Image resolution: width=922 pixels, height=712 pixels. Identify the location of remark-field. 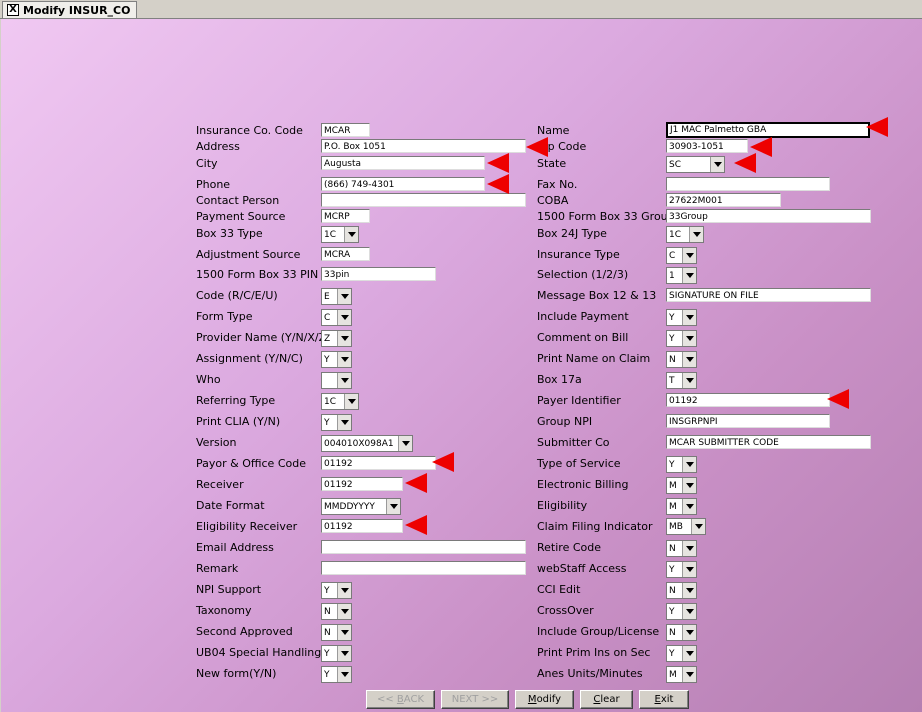
(423, 568).